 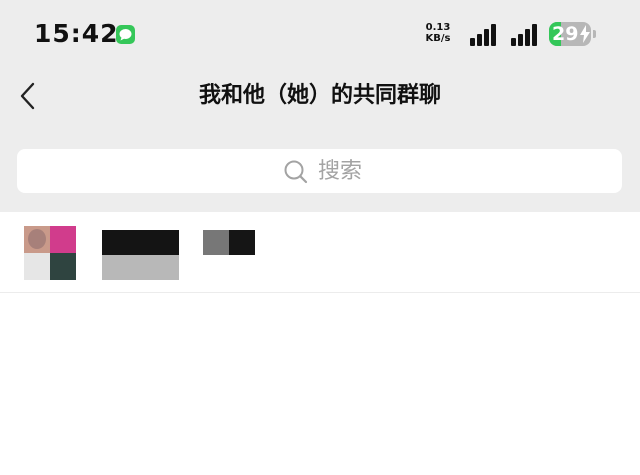 What do you see at coordinates (76, 33) in the screenshot?
I see `status-time: 15:42` at bounding box center [76, 33].